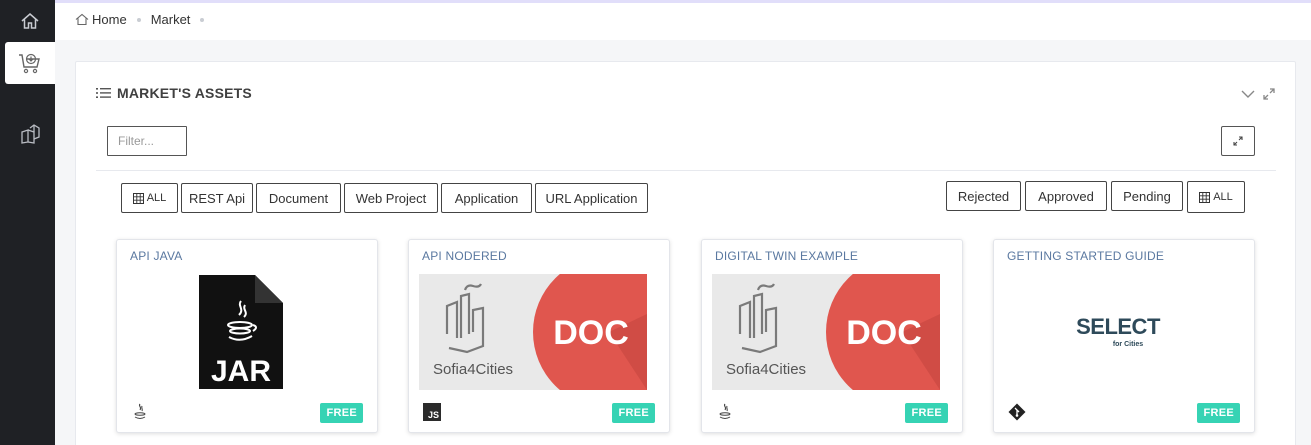 The height and width of the screenshot is (445, 1311). What do you see at coordinates (1258, 94) in the screenshot?
I see `portlet-tools` at bounding box center [1258, 94].